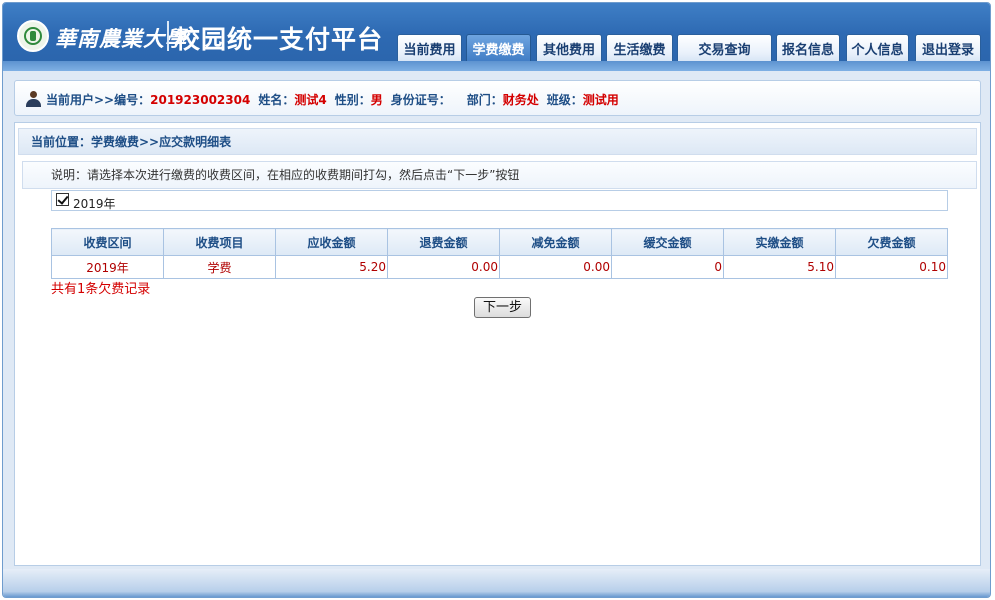  I want to click on user-id: 201923002304, so click(200, 100).